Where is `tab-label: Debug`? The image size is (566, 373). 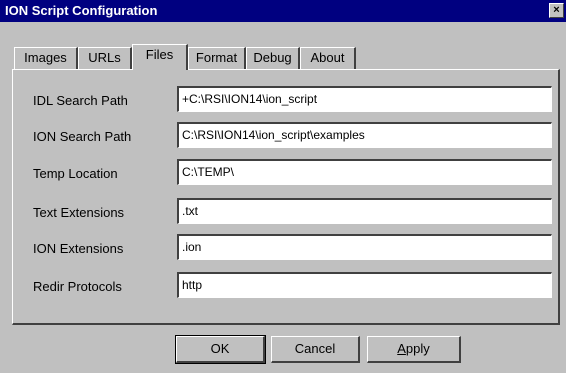 tab-label: Debug is located at coordinates (272, 57).